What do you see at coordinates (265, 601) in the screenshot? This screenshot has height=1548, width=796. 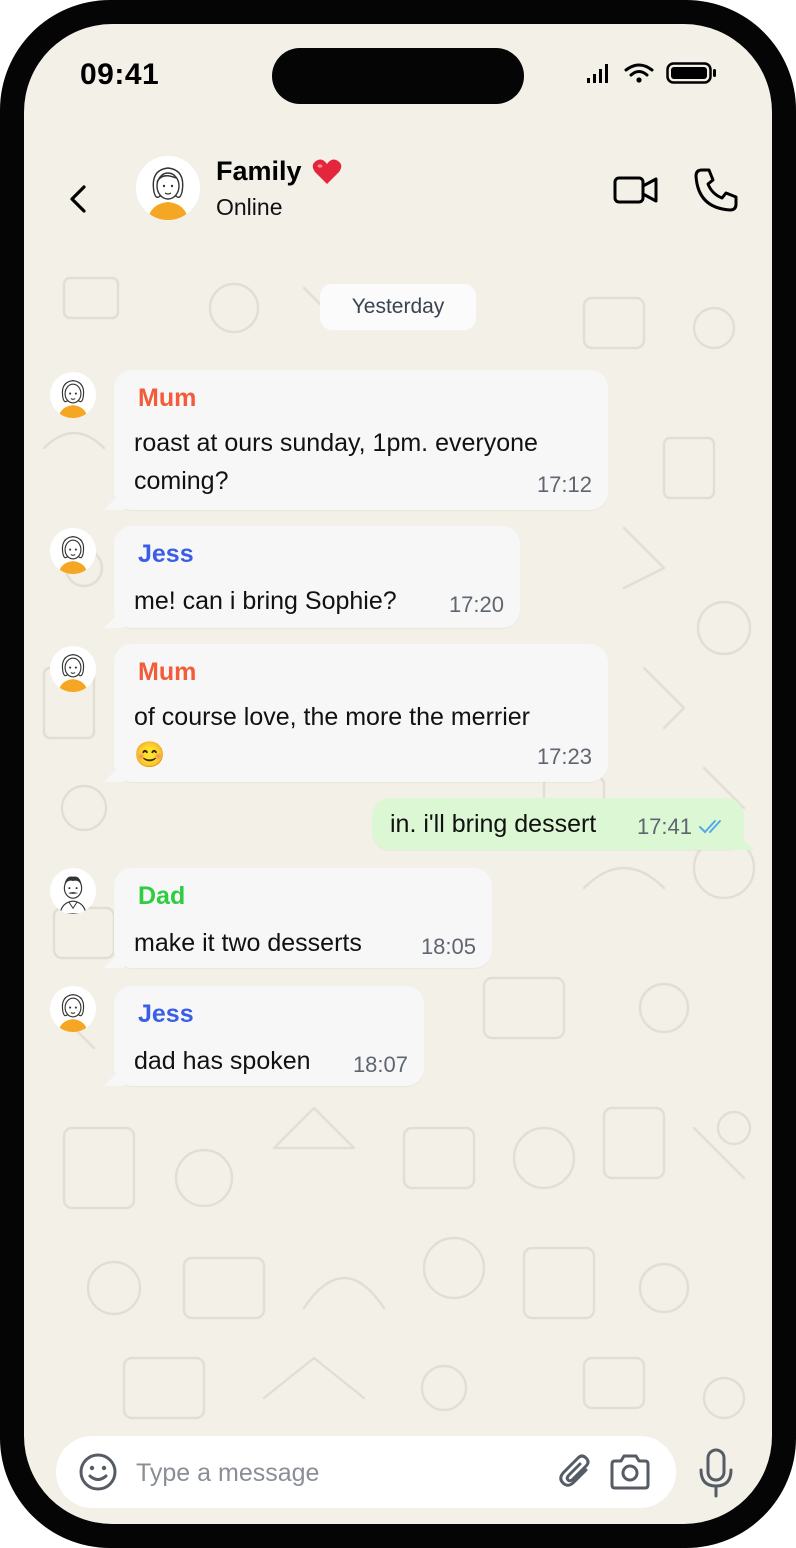 I see `message-text: me! can i bring Sophie?` at bounding box center [265, 601].